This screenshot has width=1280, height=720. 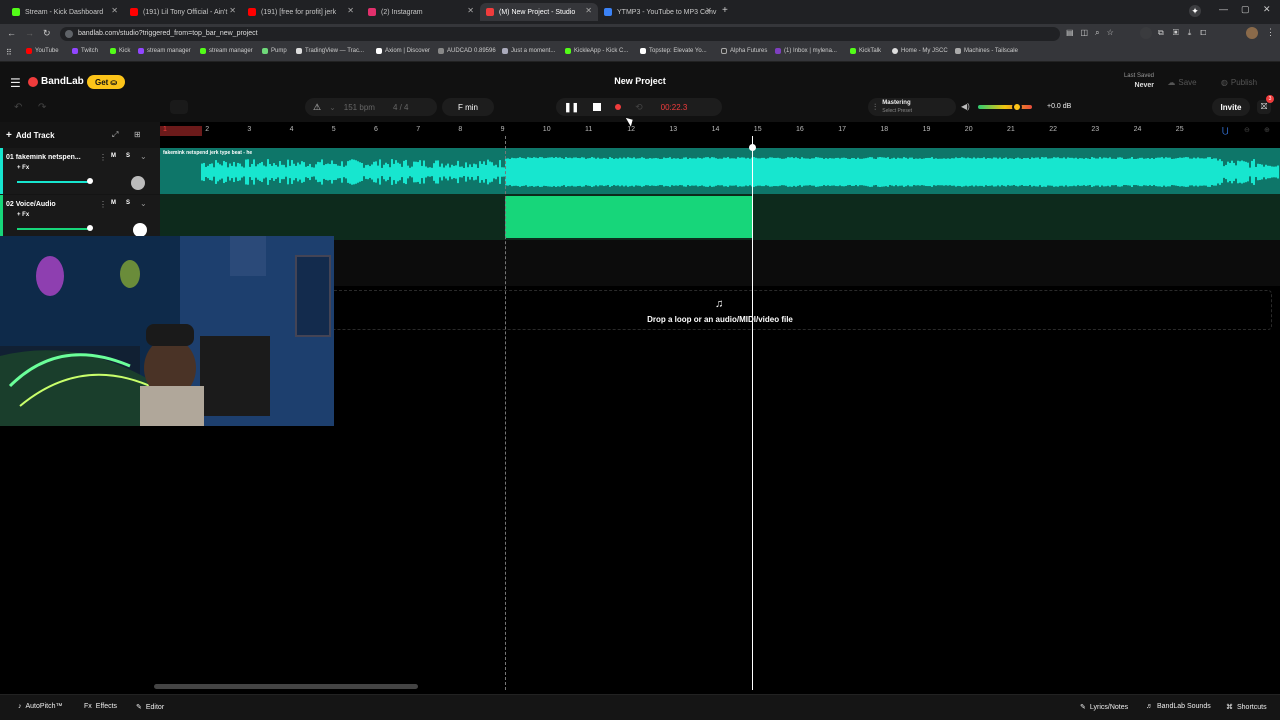 What do you see at coordinates (1267, 130) in the screenshot?
I see `zoom-in-icon: ⊕` at bounding box center [1267, 130].